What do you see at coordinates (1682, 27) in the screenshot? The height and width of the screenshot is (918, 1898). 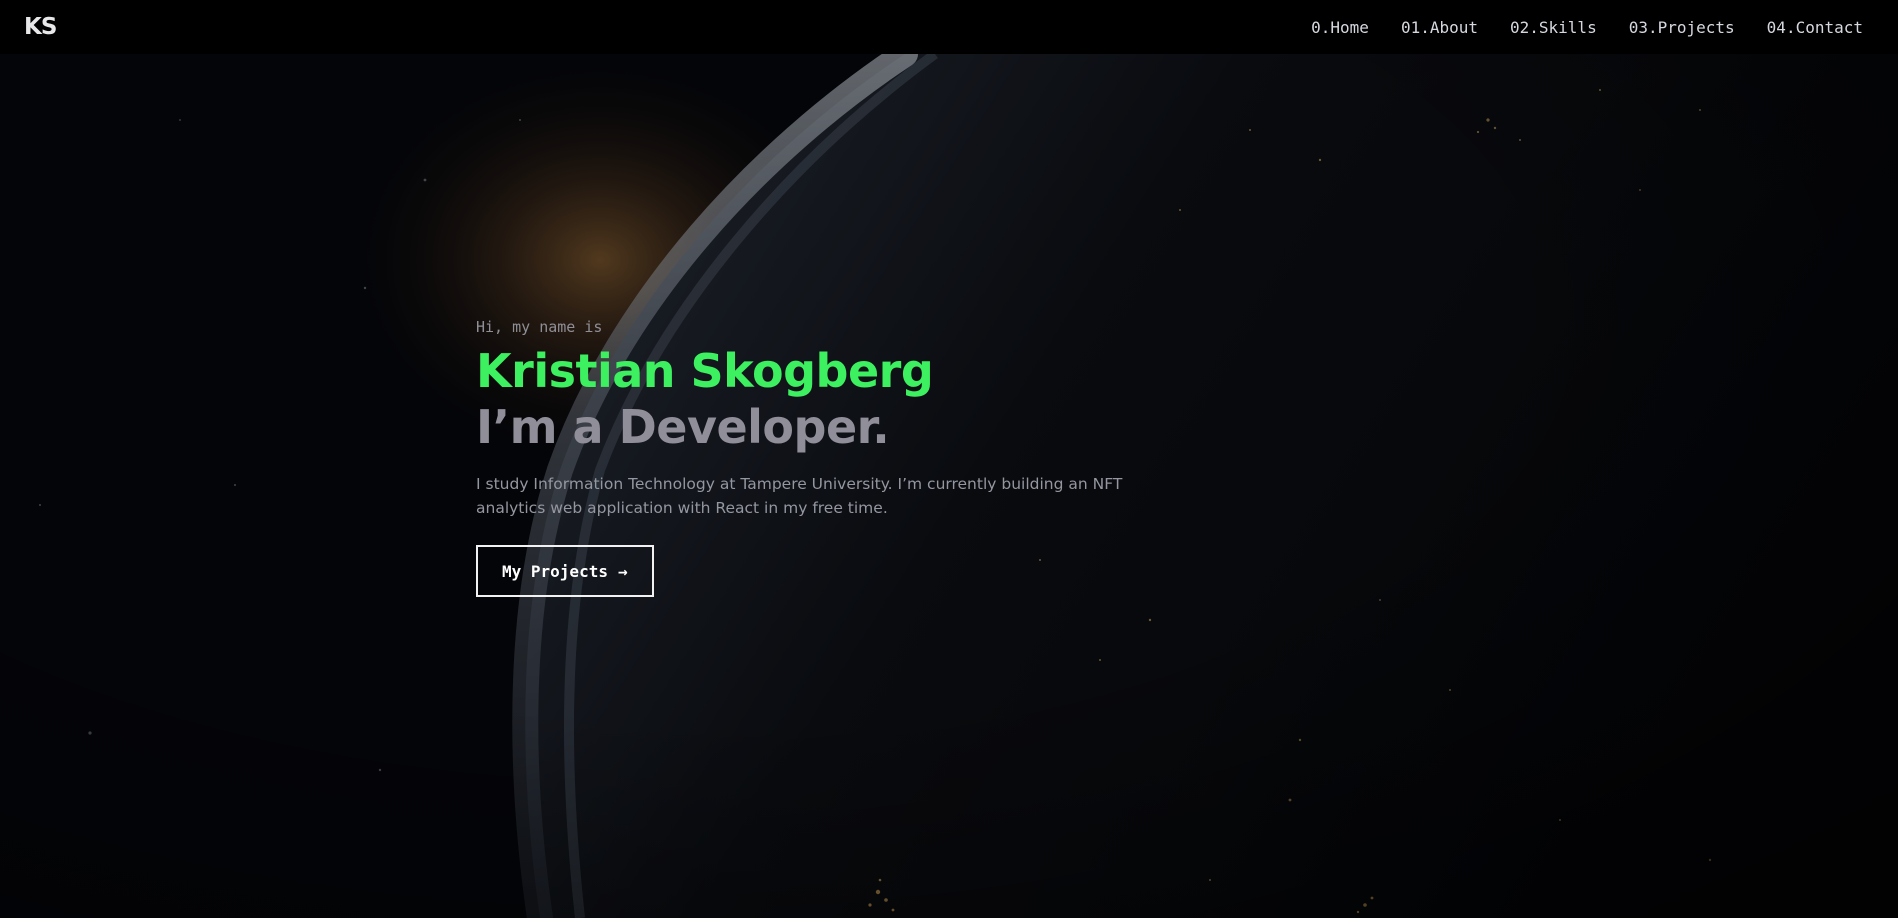 I see `nav-link-projects: 03.Projects` at bounding box center [1682, 27].